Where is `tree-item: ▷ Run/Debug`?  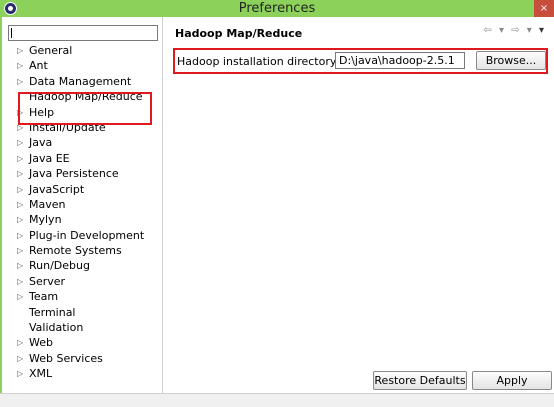 tree-item: ▷ Run/Debug is located at coordinates (82, 265).